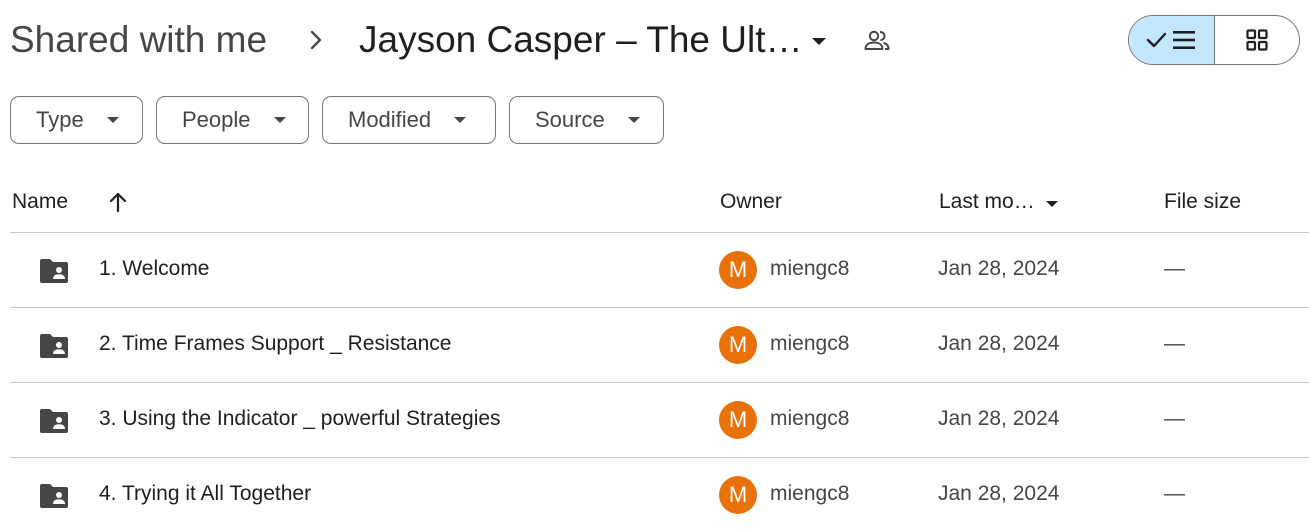 This screenshot has width=1309, height=532. I want to click on view-toggle, so click(1214, 40).